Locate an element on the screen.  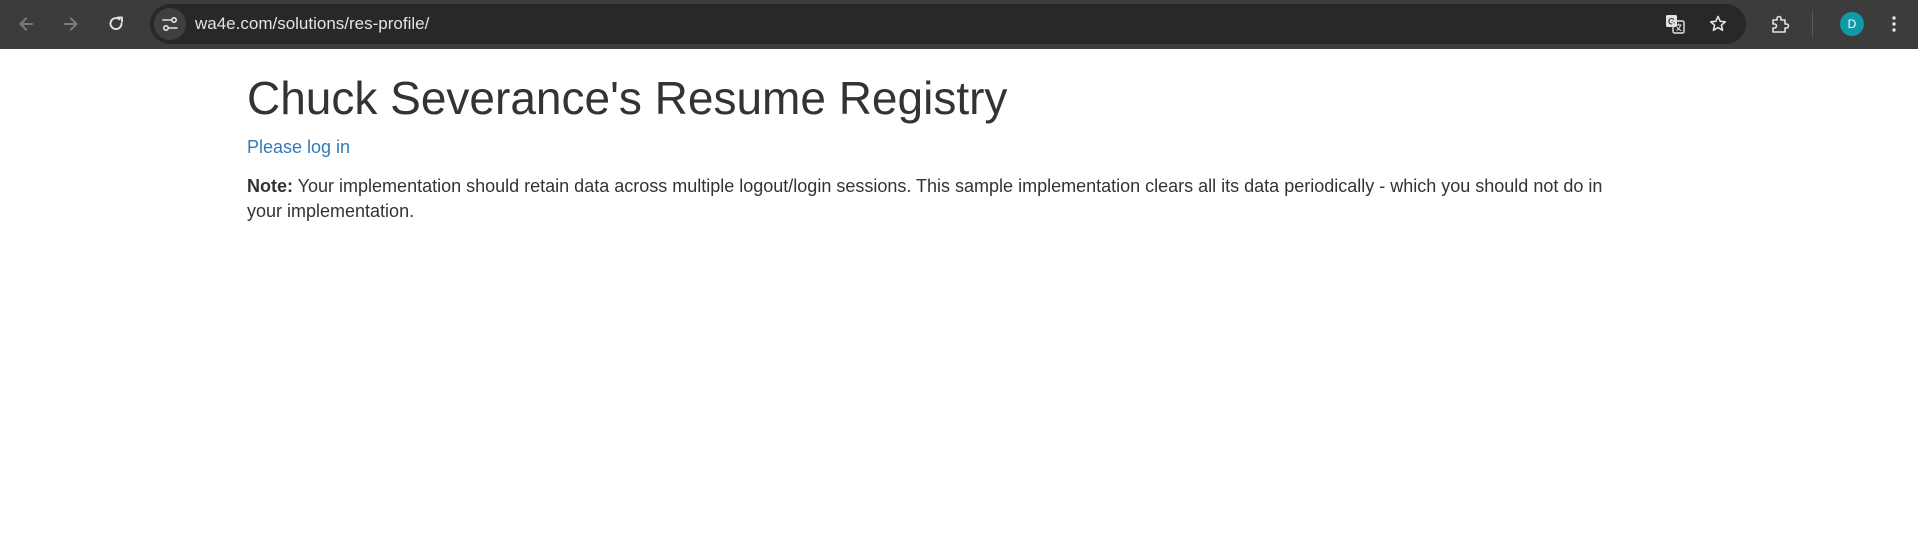
browser-menu-button is located at coordinates (1894, 24).